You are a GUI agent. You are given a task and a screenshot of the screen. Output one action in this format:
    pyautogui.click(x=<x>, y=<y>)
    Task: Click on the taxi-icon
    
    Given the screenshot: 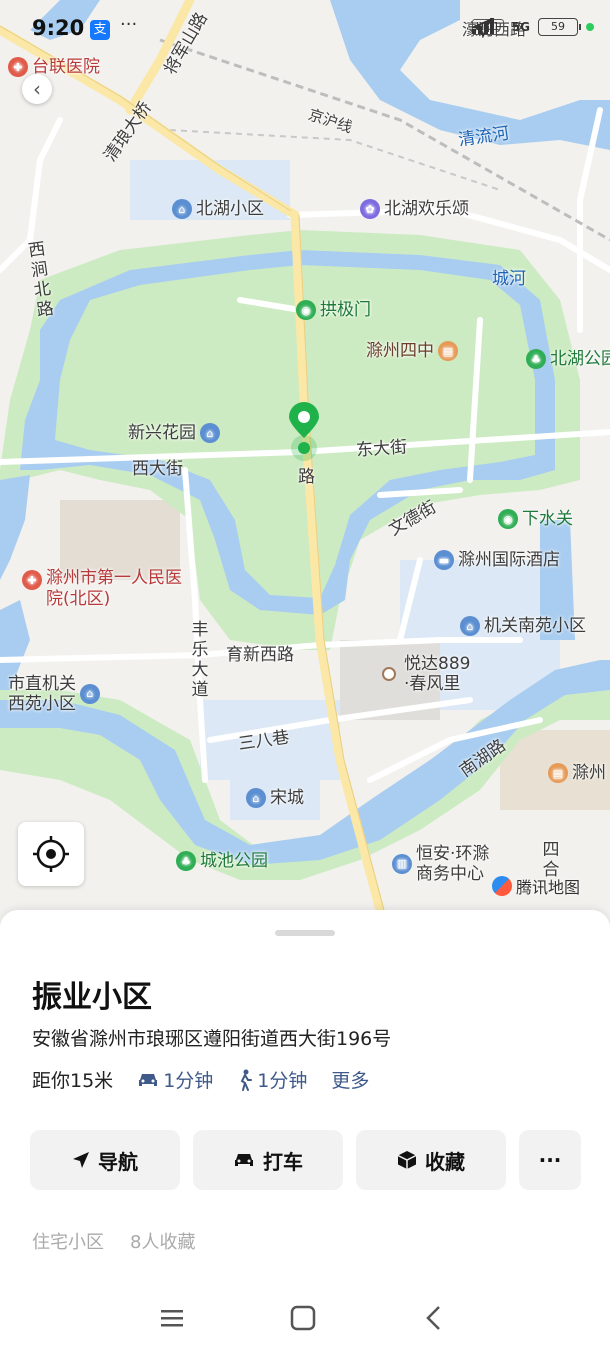 What is the action you would take?
    pyautogui.click(x=244, y=1160)
    